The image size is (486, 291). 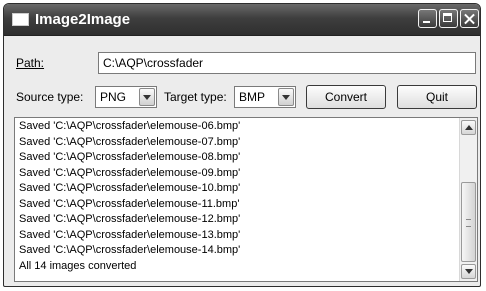 What do you see at coordinates (468, 127) in the screenshot?
I see `scroll-up-arrow-icon` at bounding box center [468, 127].